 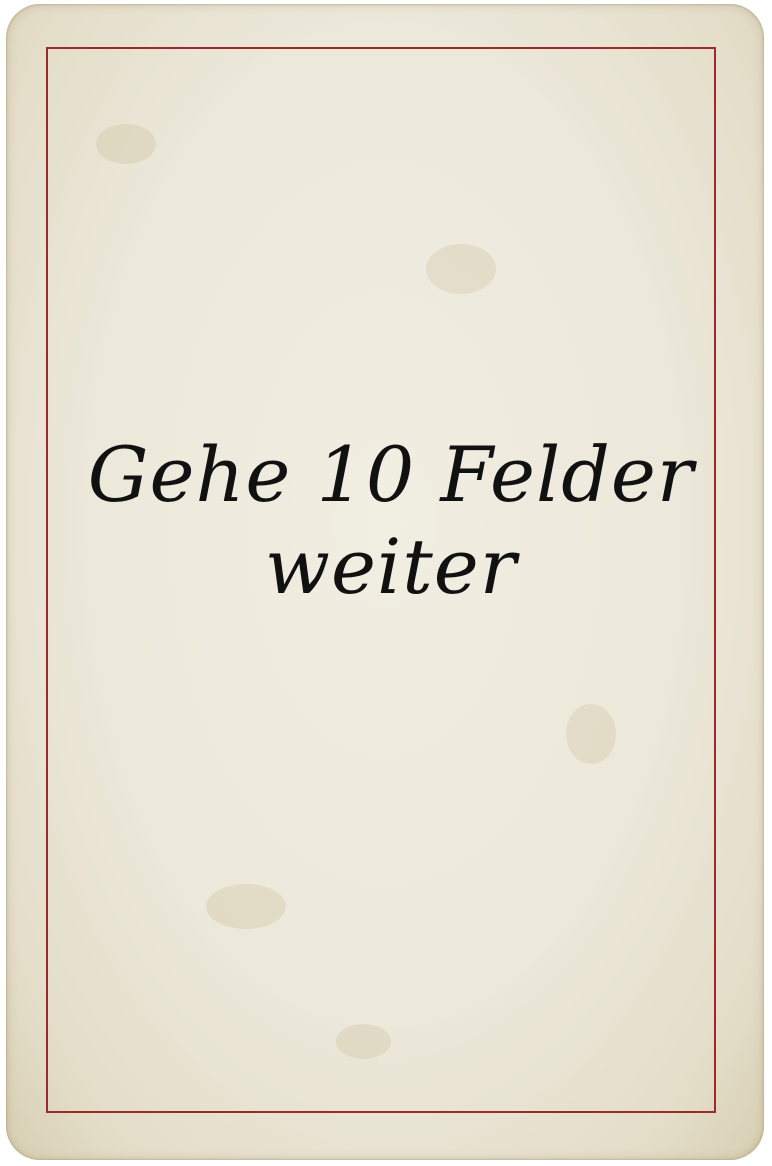 What do you see at coordinates (391, 521) in the screenshot?
I see `card-instruction: Gehe 10 Felder weiter` at bounding box center [391, 521].